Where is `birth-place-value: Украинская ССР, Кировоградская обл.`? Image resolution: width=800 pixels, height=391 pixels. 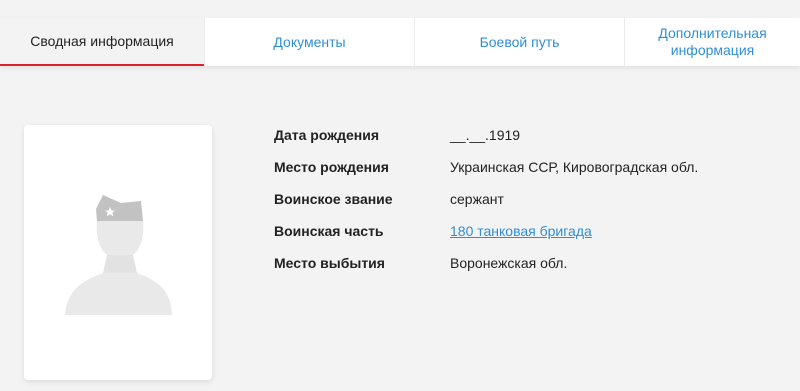
birth-place-value: Украинская ССР, Кировоградская обл. is located at coordinates (574, 167).